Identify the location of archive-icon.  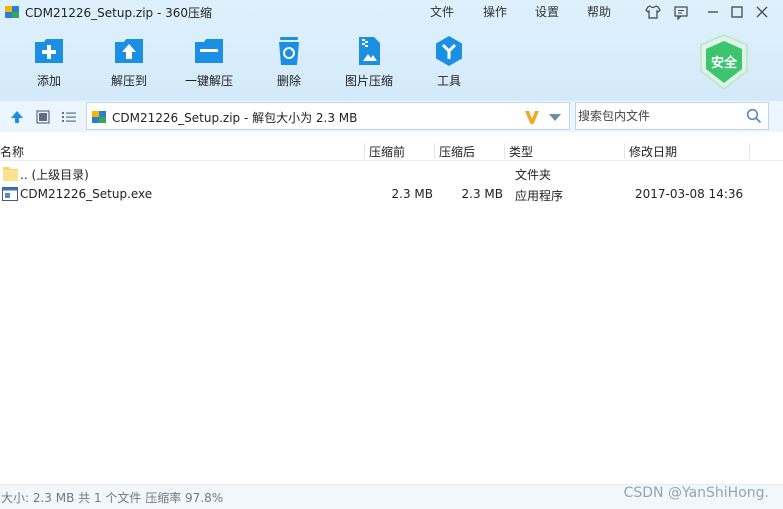
(99, 117).